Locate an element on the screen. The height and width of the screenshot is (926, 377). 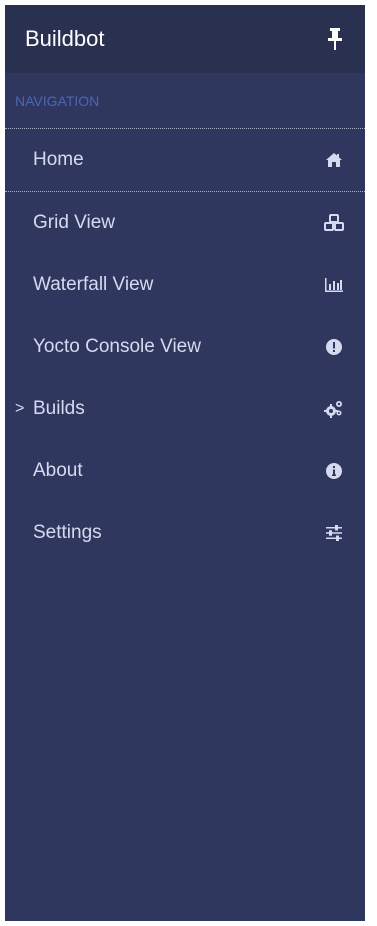
navigation-section-header: NAVIGATION is located at coordinates (185, 101).